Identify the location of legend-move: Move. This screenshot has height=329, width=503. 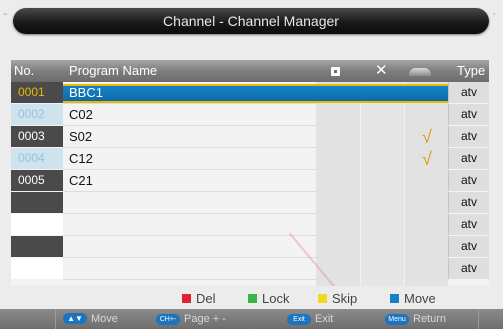
(413, 299).